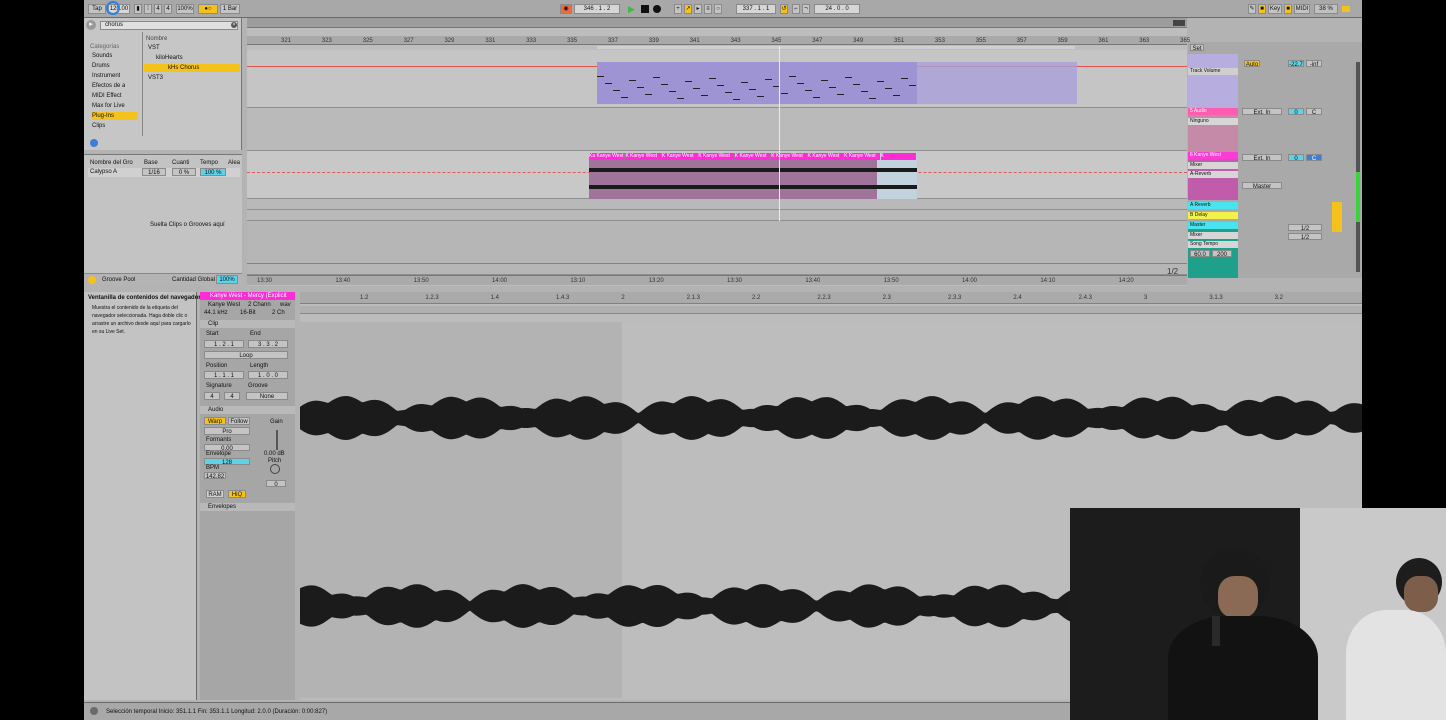 The height and width of the screenshot is (720, 1446). I want to click on midi-button: MIDI, so click(1302, 9).